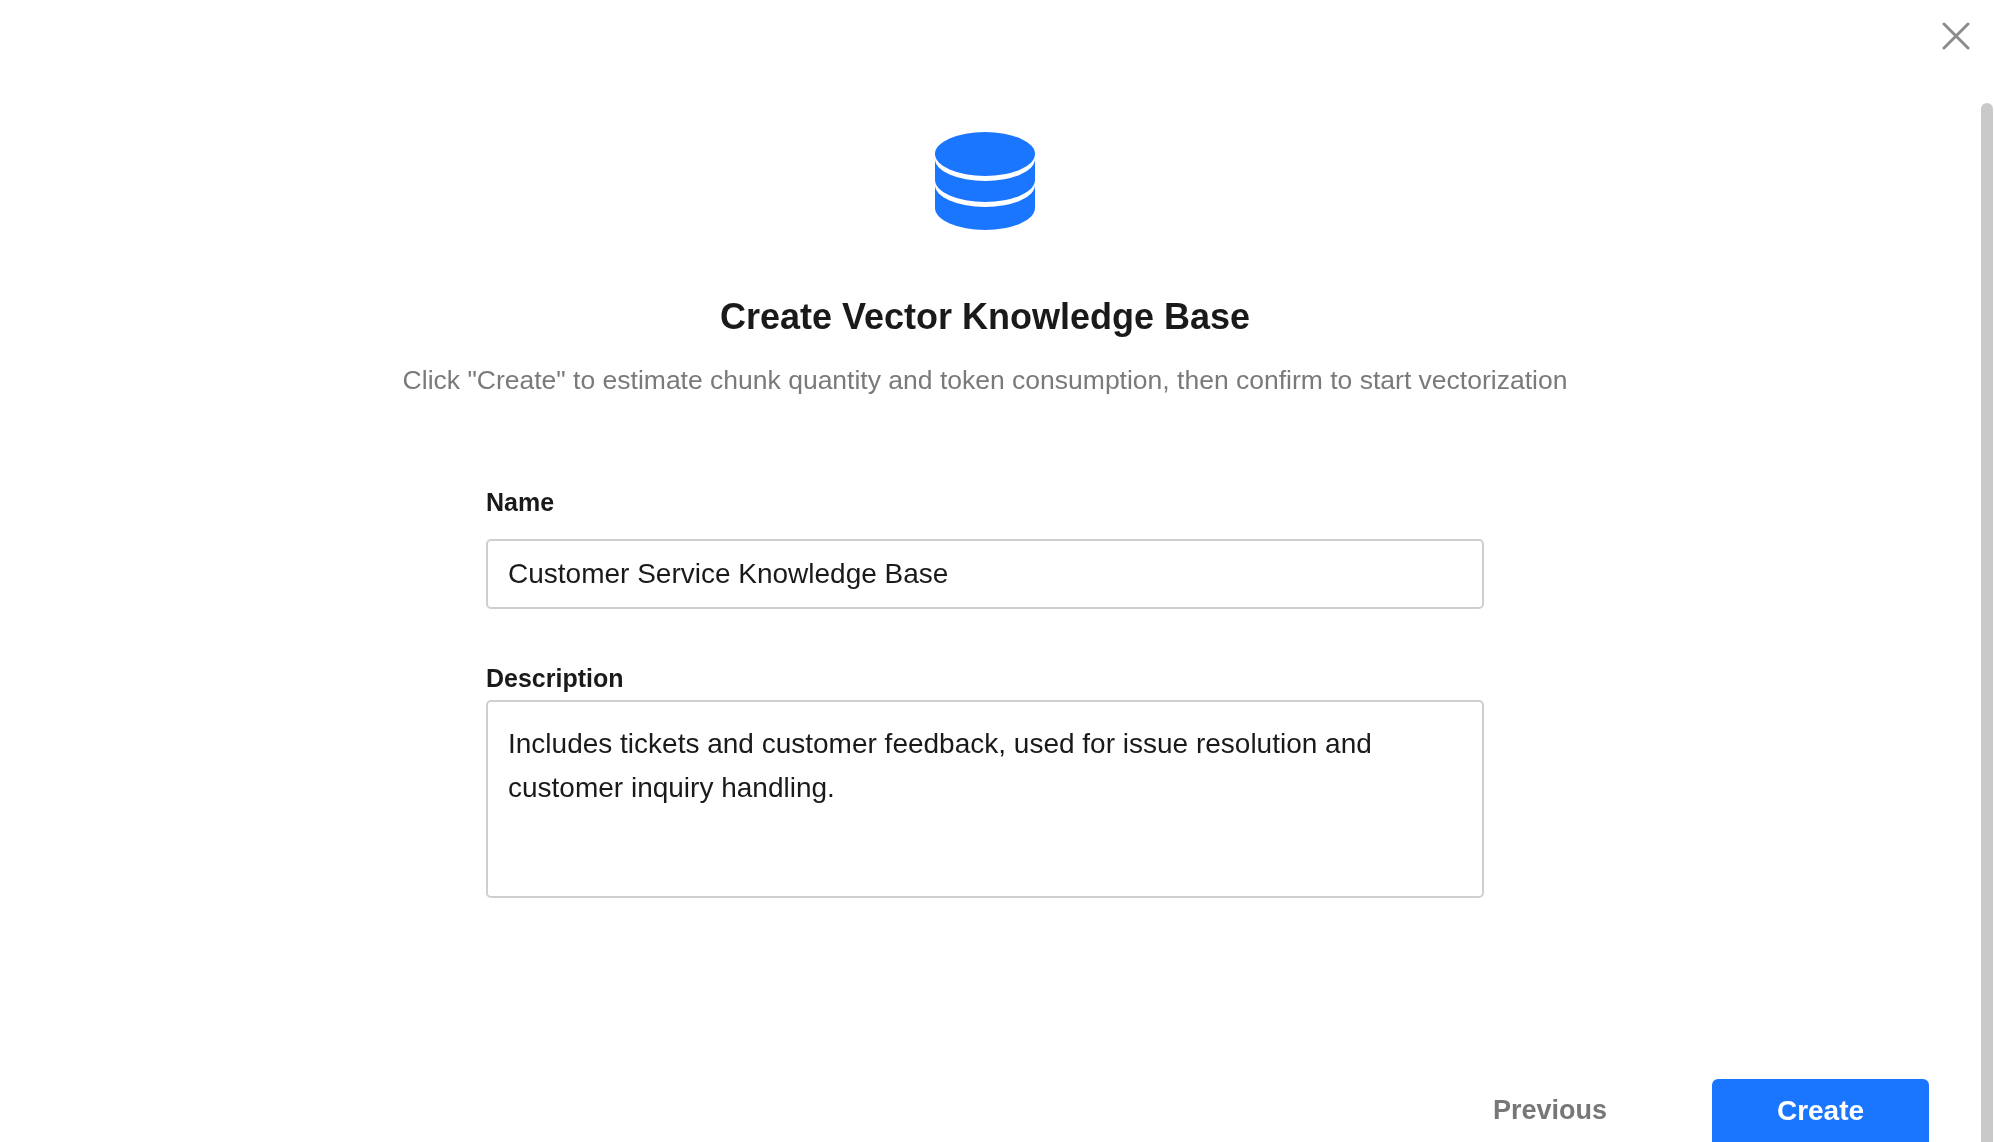 This screenshot has height=1142, width=1994. Describe the element at coordinates (985, 574) in the screenshot. I see `name-input: Customer Service Knowledge Base` at that location.